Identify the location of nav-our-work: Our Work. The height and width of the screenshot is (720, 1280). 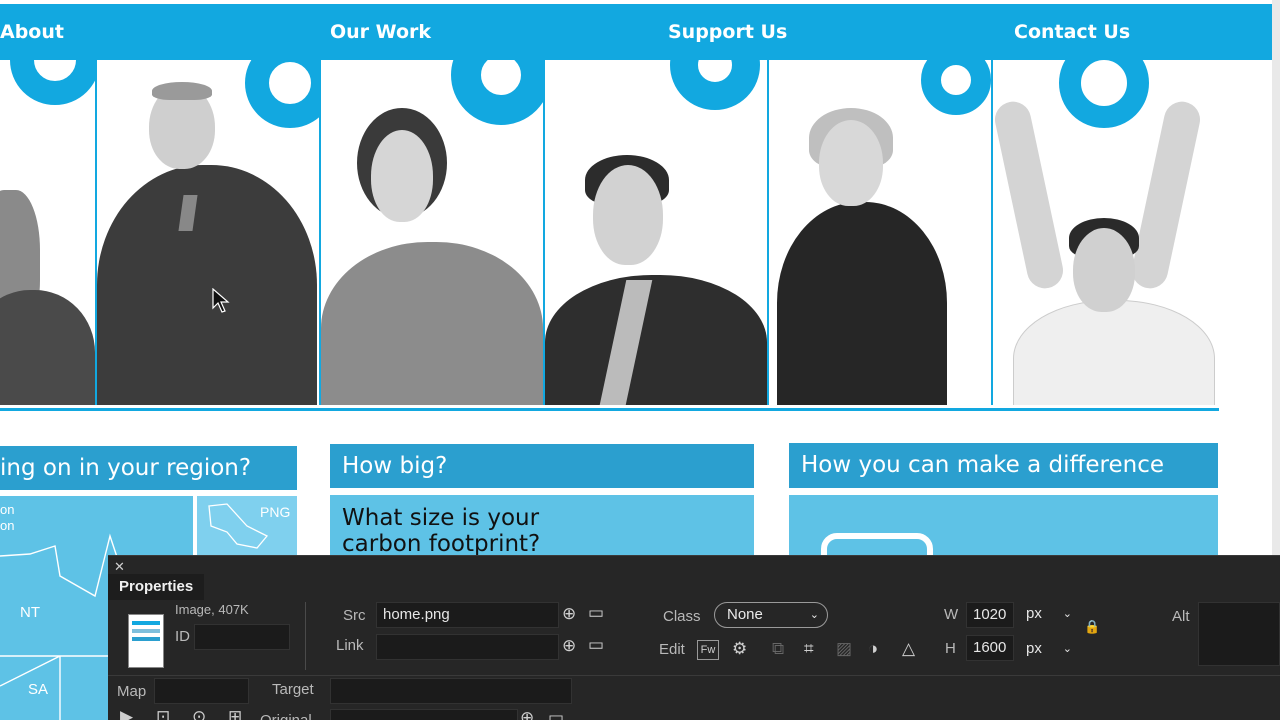
(380, 32).